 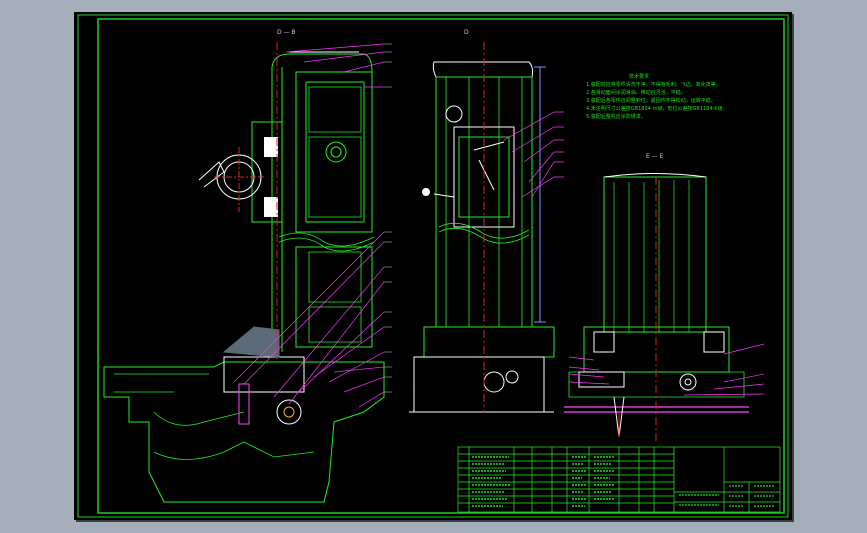 I want to click on notes-title: 技术要求, so click(x=639, y=76).